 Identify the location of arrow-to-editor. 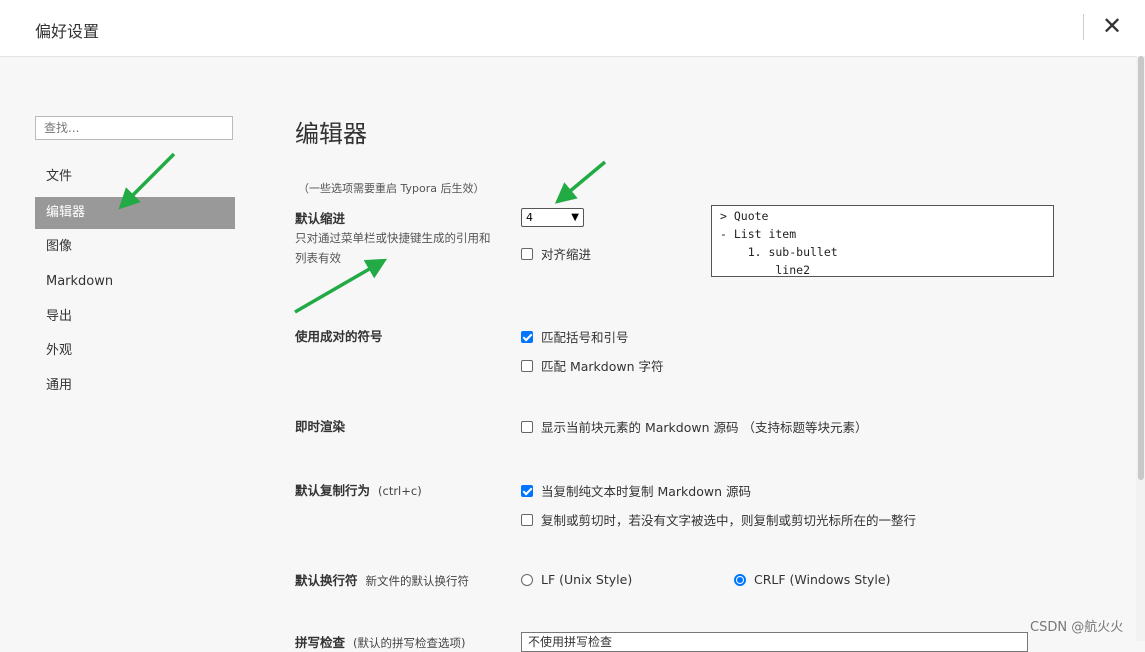
(147, 181).